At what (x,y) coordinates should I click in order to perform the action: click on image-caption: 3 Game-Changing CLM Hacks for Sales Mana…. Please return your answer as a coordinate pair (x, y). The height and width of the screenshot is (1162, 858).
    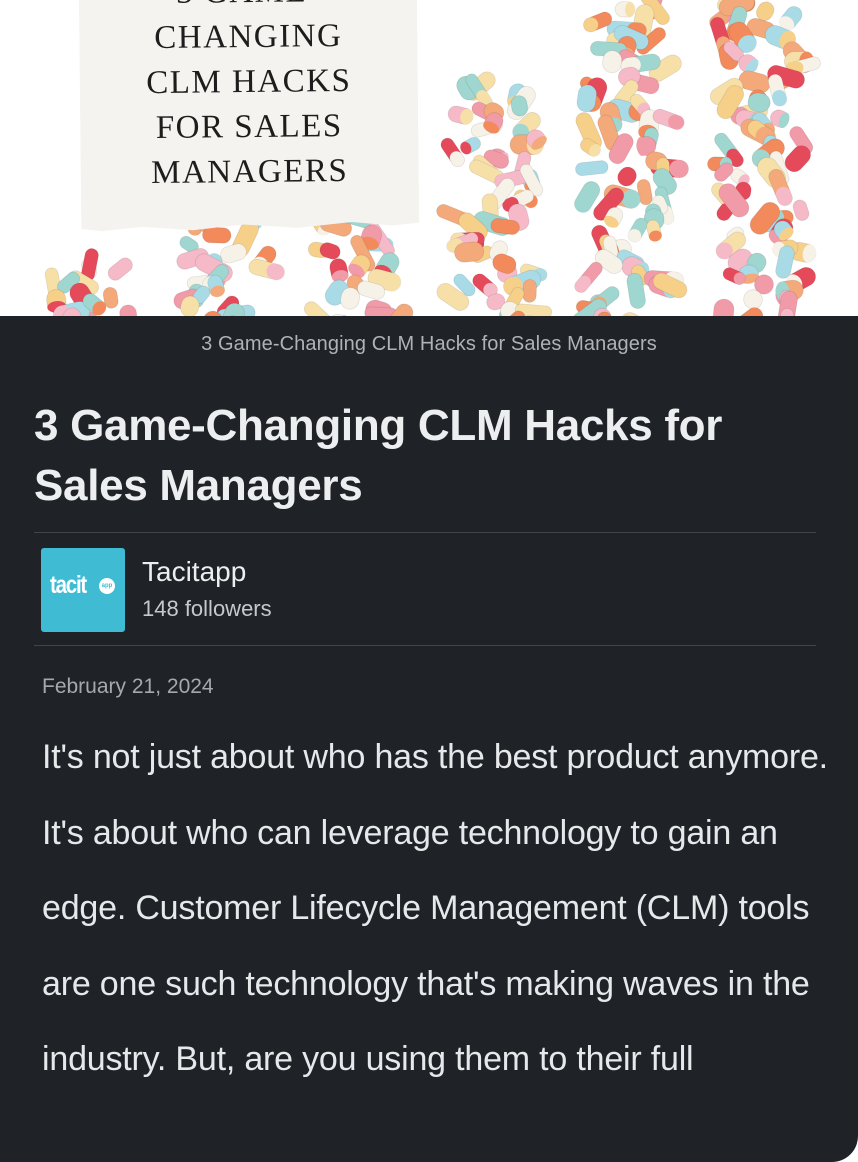
    Looking at the image, I should click on (429, 344).